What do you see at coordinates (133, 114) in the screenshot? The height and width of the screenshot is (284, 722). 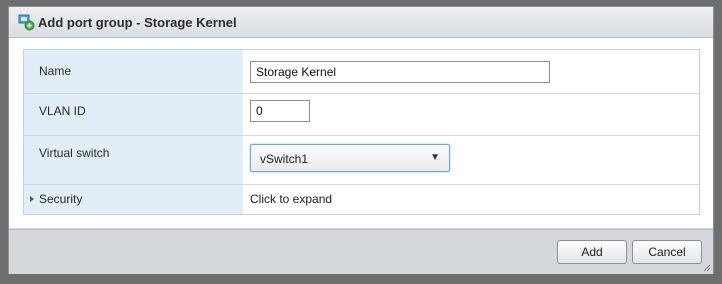 I see `vlan-label-cell: VLAN ID` at bounding box center [133, 114].